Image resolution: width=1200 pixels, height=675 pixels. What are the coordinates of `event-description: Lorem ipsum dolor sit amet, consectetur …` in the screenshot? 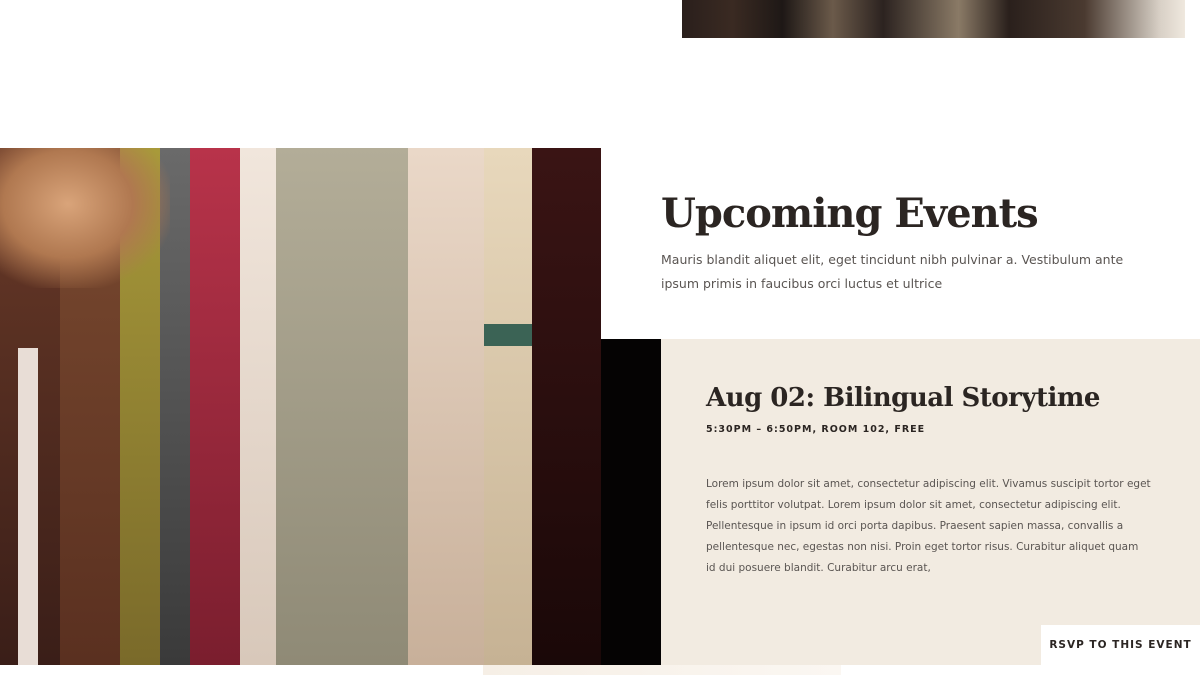 It's located at (928, 526).